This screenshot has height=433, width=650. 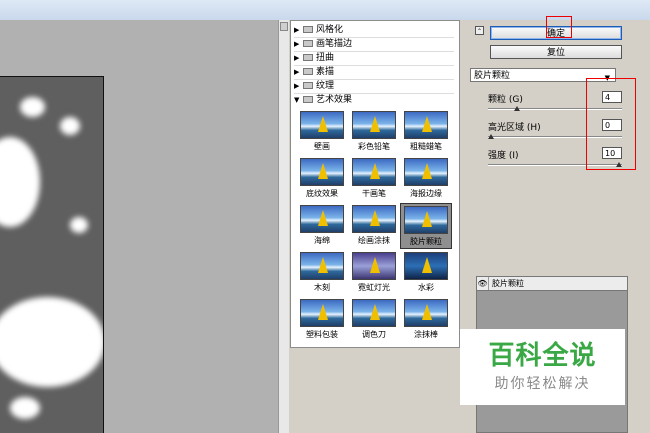 What do you see at coordinates (483, 283) in the screenshot?
I see `eye-icon: 👁` at bounding box center [483, 283].